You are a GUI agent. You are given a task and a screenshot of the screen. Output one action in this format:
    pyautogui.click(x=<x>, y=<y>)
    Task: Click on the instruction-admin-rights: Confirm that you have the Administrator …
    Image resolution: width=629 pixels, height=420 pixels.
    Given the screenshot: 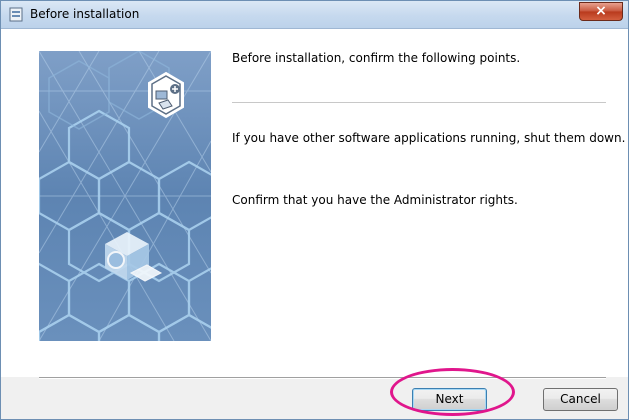 What is the action you would take?
    pyautogui.click(x=375, y=200)
    